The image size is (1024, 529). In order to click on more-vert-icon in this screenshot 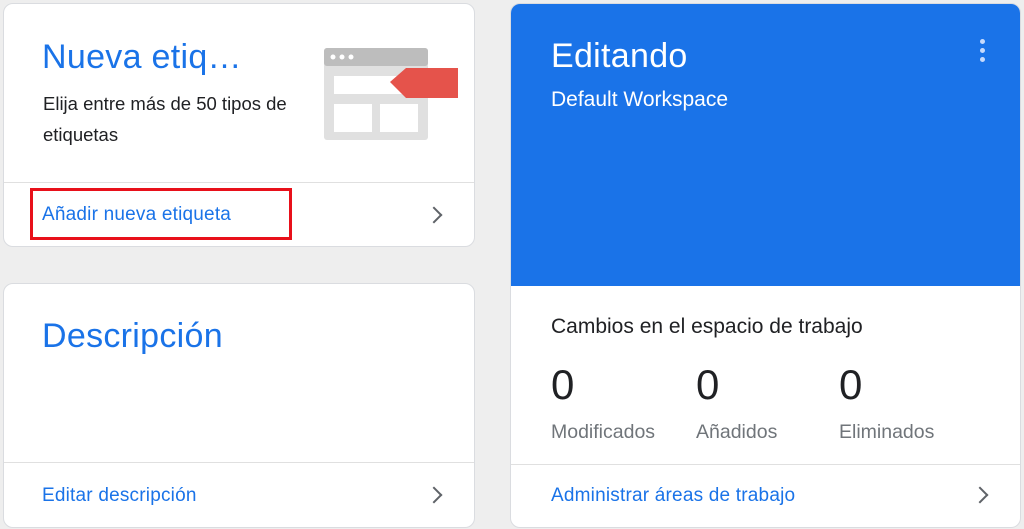, I will do `click(983, 52)`.